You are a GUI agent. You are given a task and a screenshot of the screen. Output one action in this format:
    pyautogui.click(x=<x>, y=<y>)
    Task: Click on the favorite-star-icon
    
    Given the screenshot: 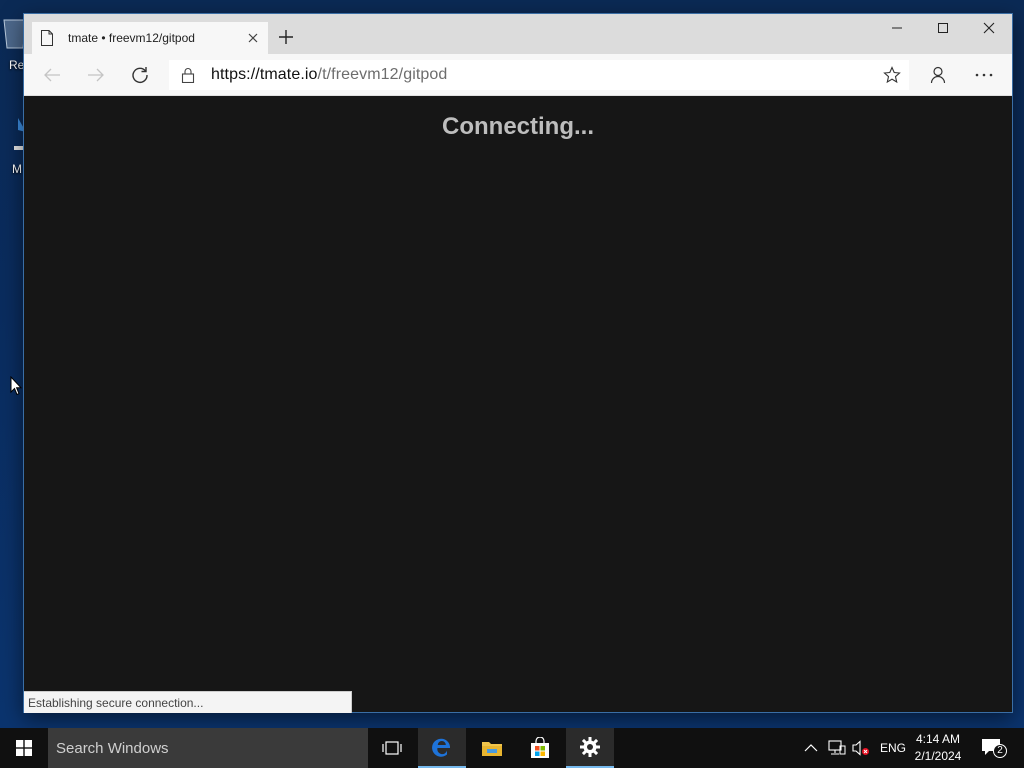 What is the action you would take?
    pyautogui.click(x=892, y=75)
    